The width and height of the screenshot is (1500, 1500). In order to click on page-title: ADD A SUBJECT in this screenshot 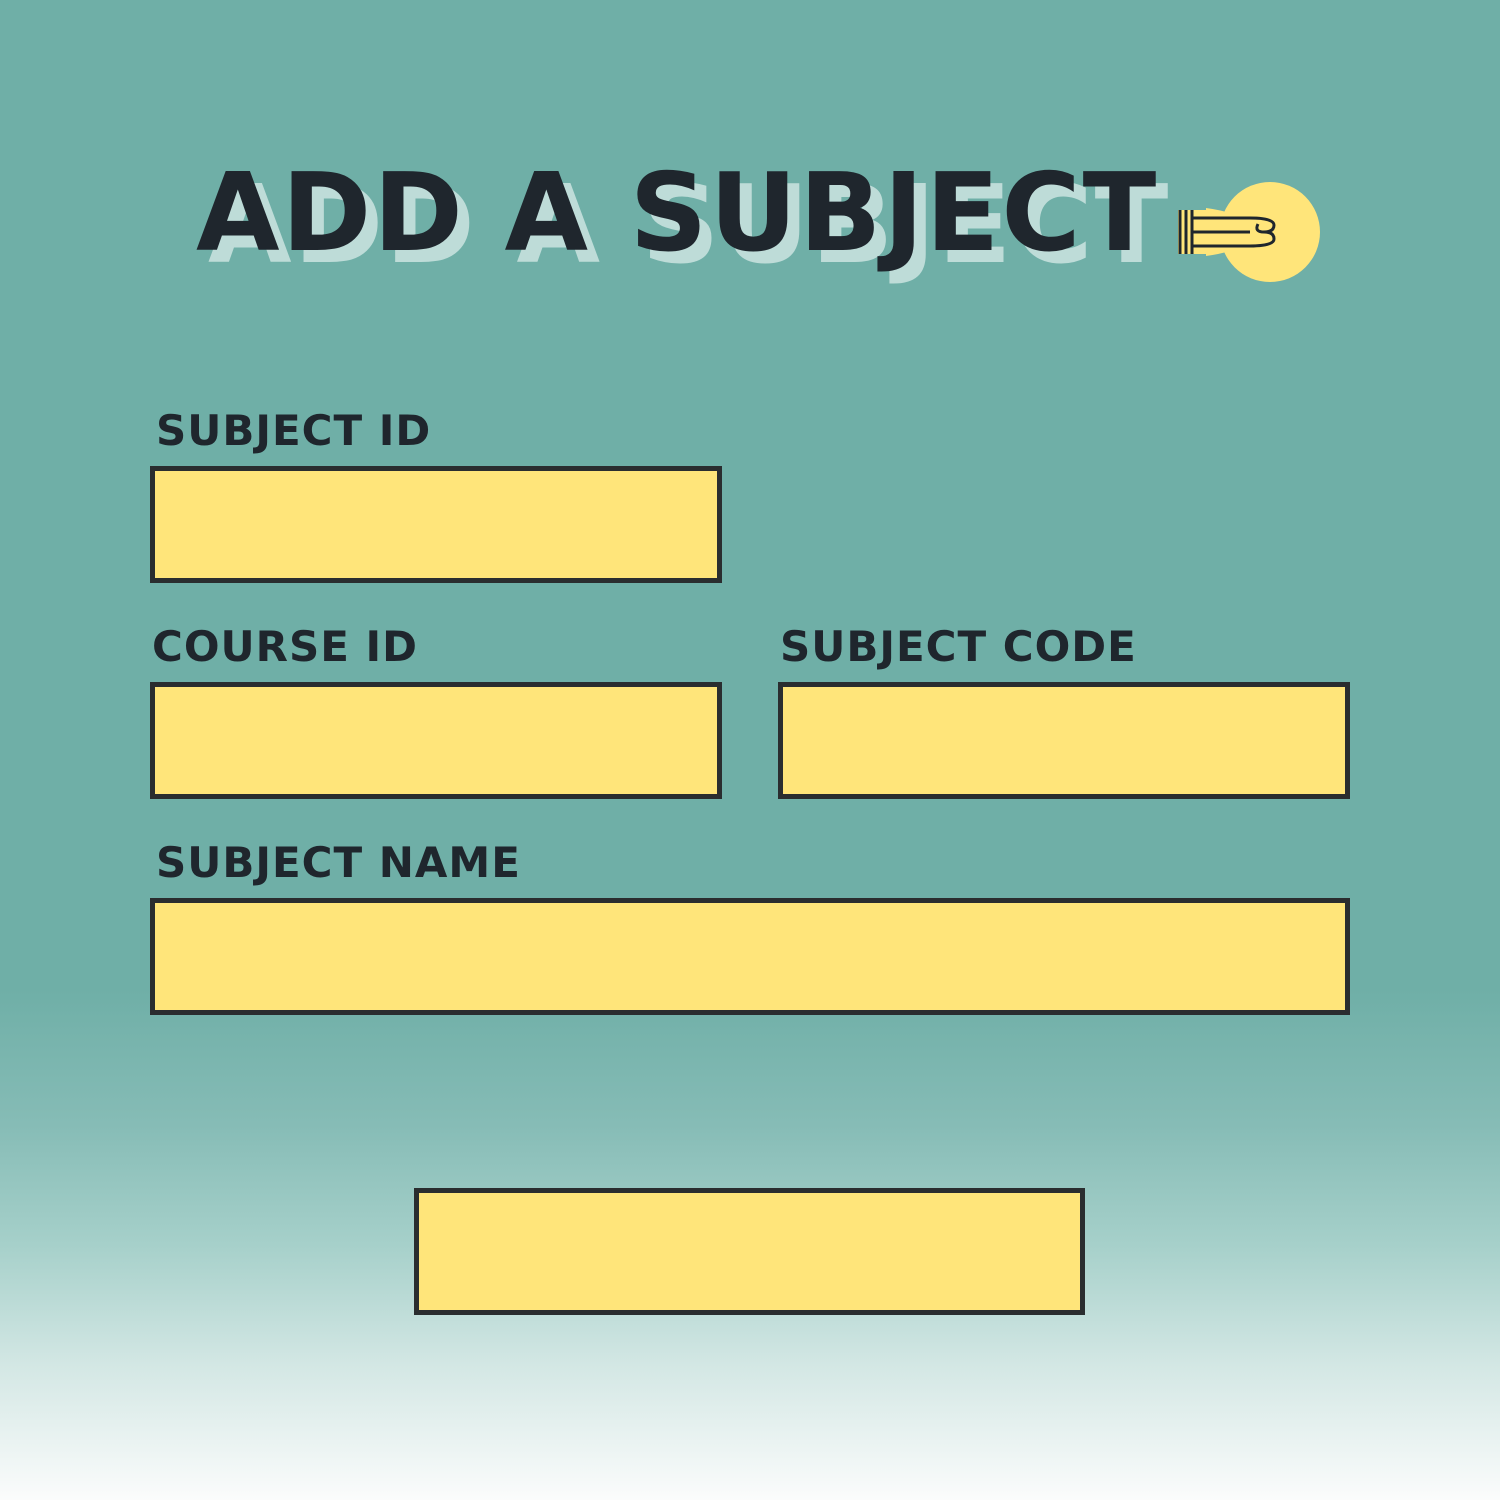, I will do `click(677, 213)`.